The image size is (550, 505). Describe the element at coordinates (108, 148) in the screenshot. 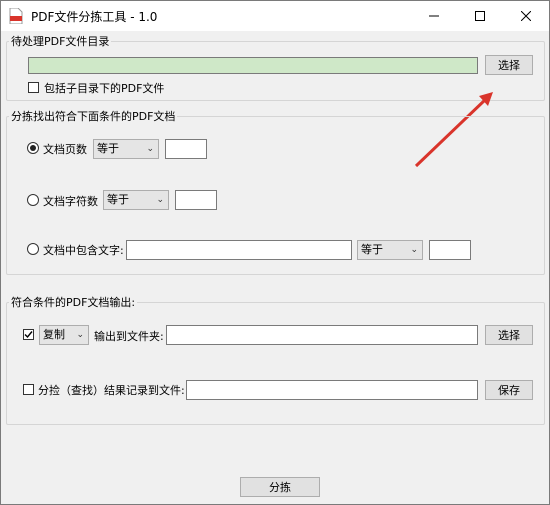

I see `page-count-operator-value: 等于` at that location.